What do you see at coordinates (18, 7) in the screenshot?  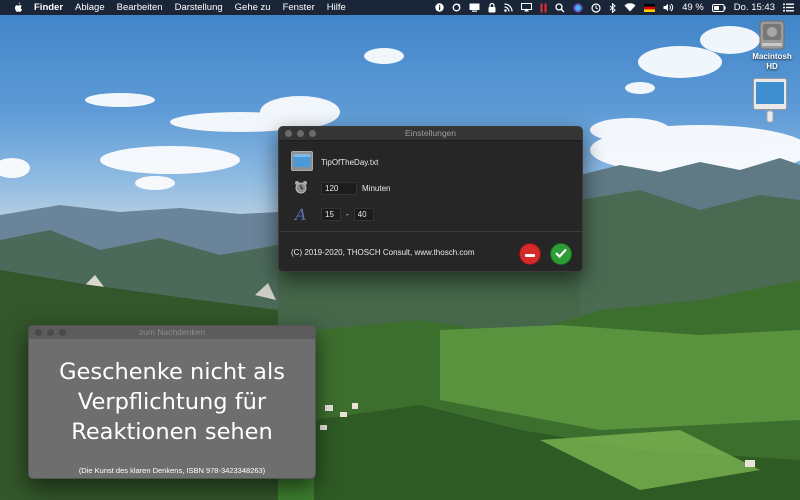 I see `apple-menu-icon` at bounding box center [18, 7].